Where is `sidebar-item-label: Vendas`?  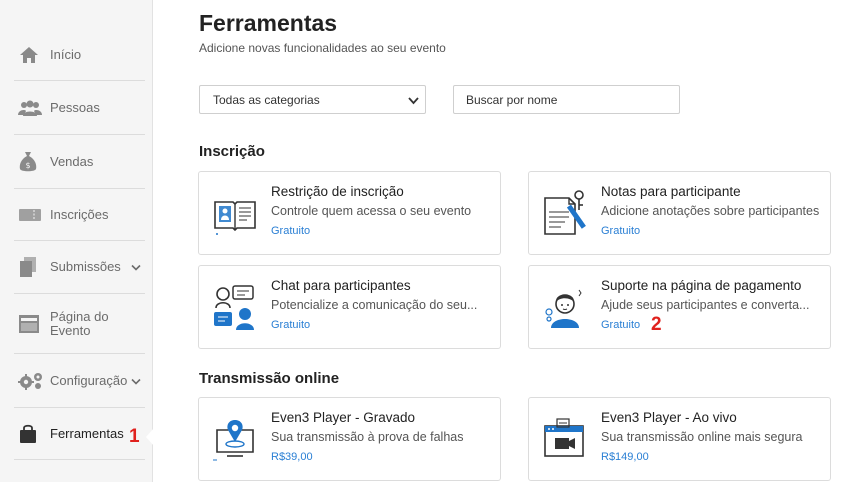 sidebar-item-label: Vendas is located at coordinates (72, 161).